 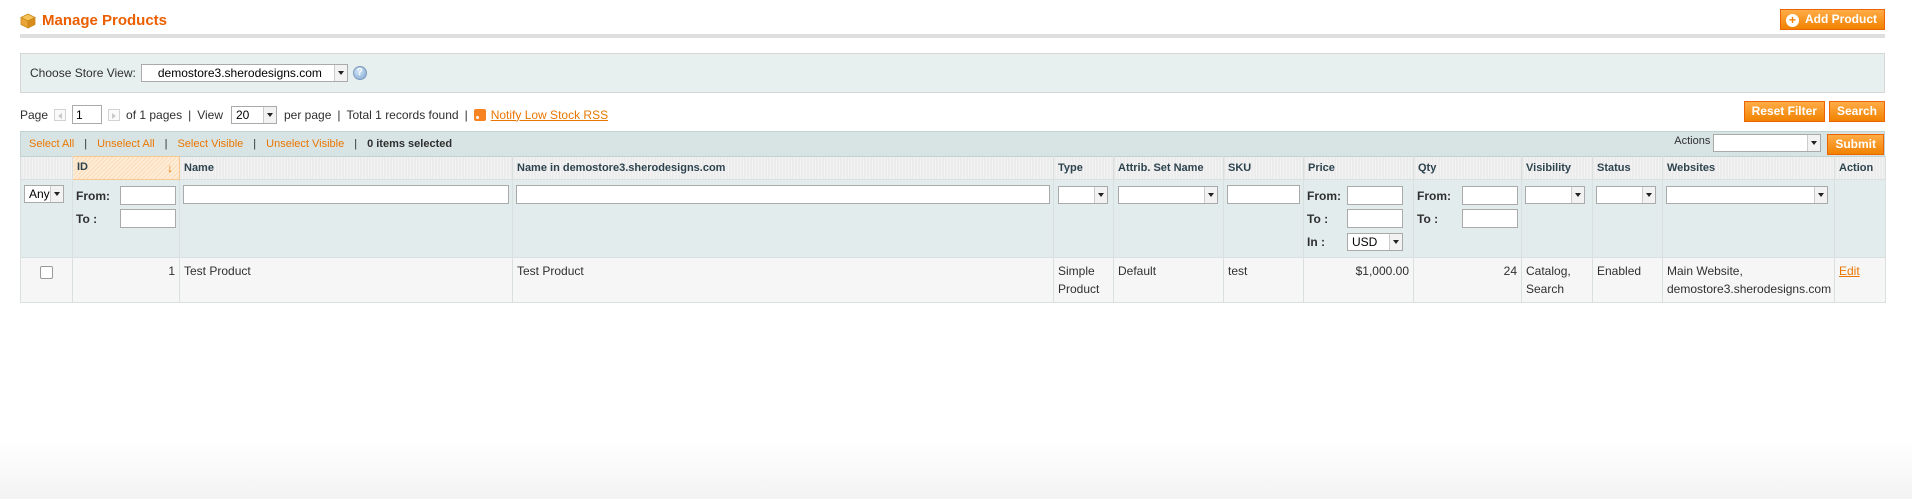 I want to click on filter-sku-cell, so click(x=1263, y=218).